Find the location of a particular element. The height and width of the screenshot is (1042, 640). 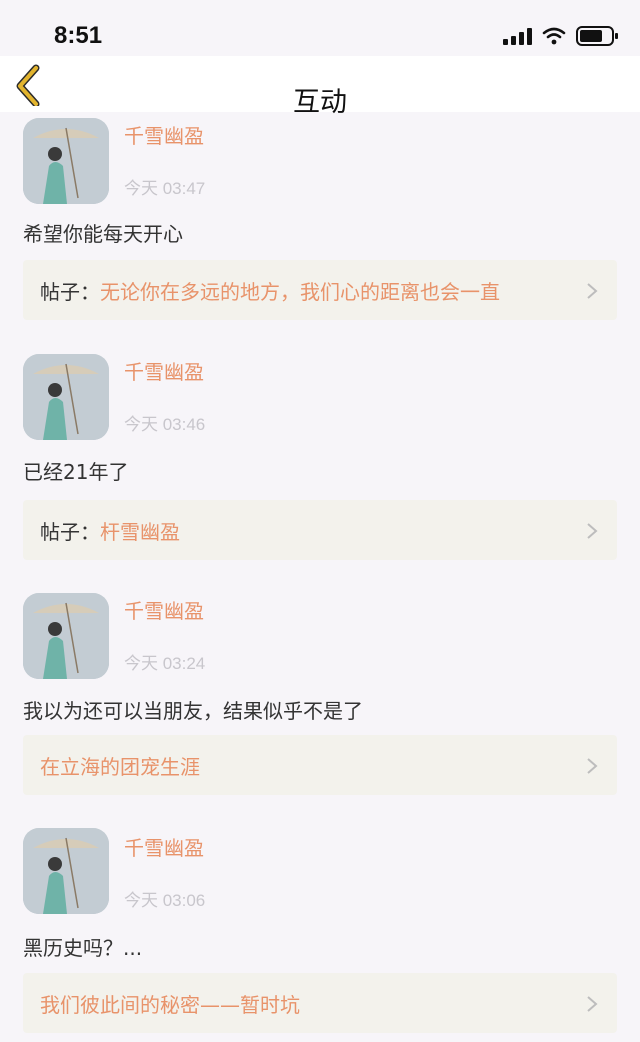

post-link: 在立海的团宠生涯 is located at coordinates (320, 765).